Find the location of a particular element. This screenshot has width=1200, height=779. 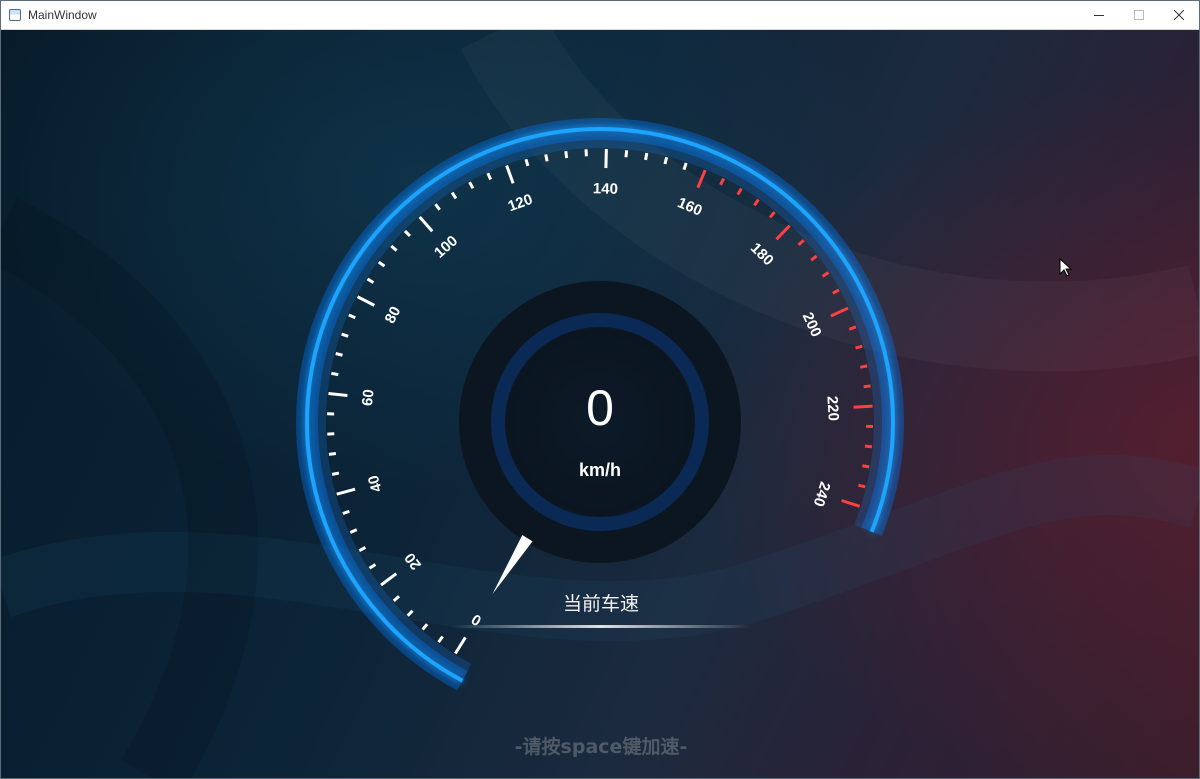

tick-label: 20 is located at coordinates (413, 561).